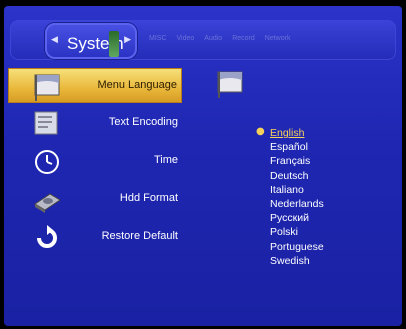 This screenshot has width=406, height=329. What do you see at coordinates (297, 232) in the screenshot?
I see `language-option-polski: Polski` at bounding box center [297, 232].